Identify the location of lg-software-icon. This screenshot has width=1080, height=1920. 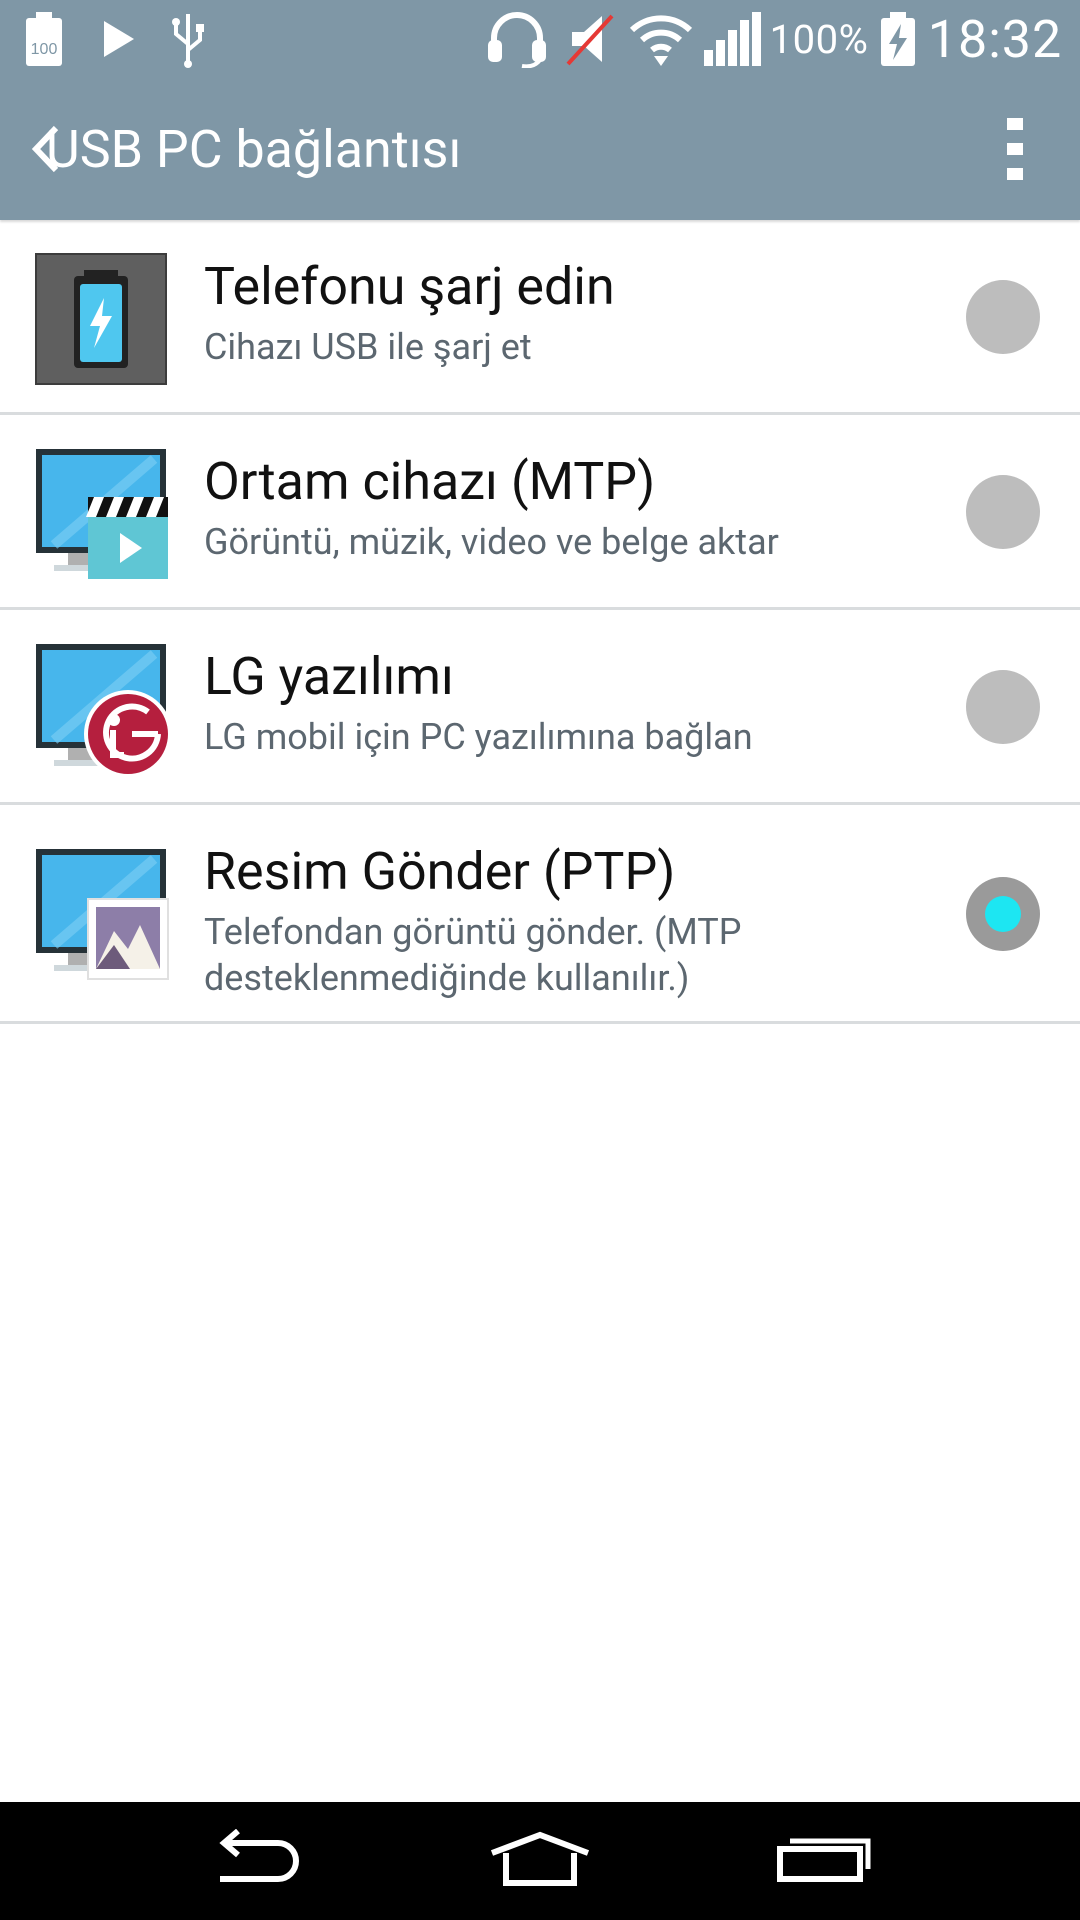
(103, 710).